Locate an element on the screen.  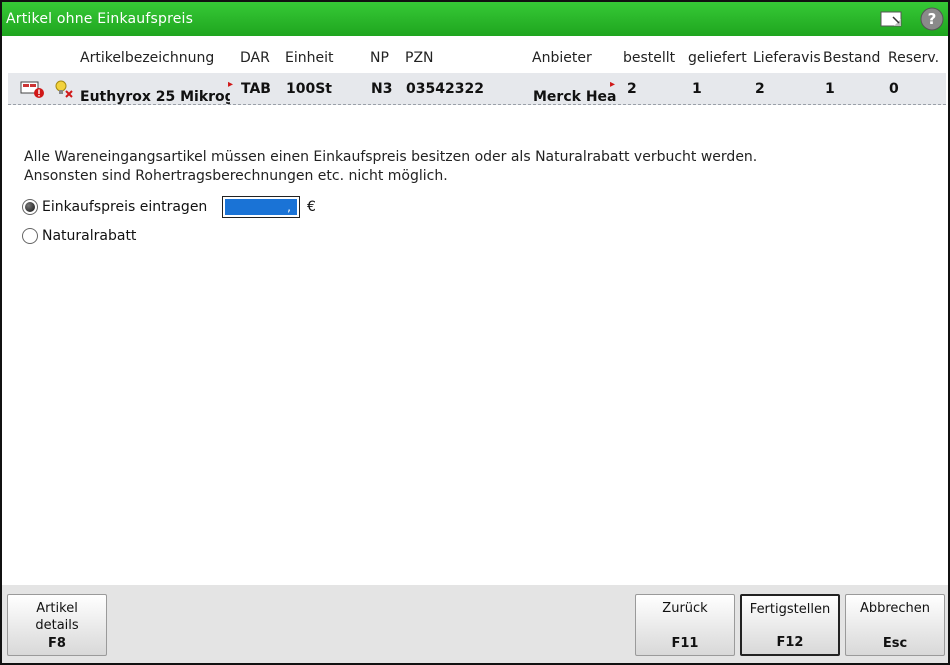
fertigstellen-key: F12 is located at coordinates (790, 642).